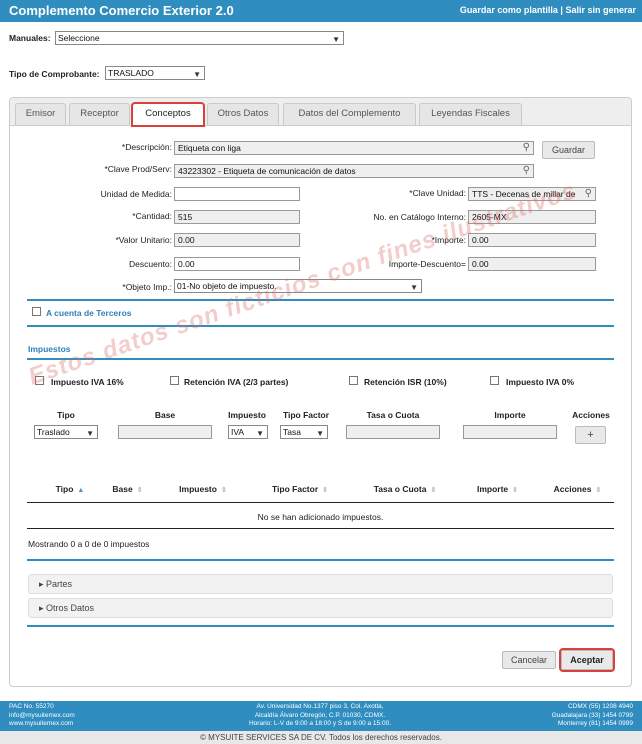  What do you see at coordinates (320, 502) in the screenshot?
I see `table-header-divider` at bounding box center [320, 502].